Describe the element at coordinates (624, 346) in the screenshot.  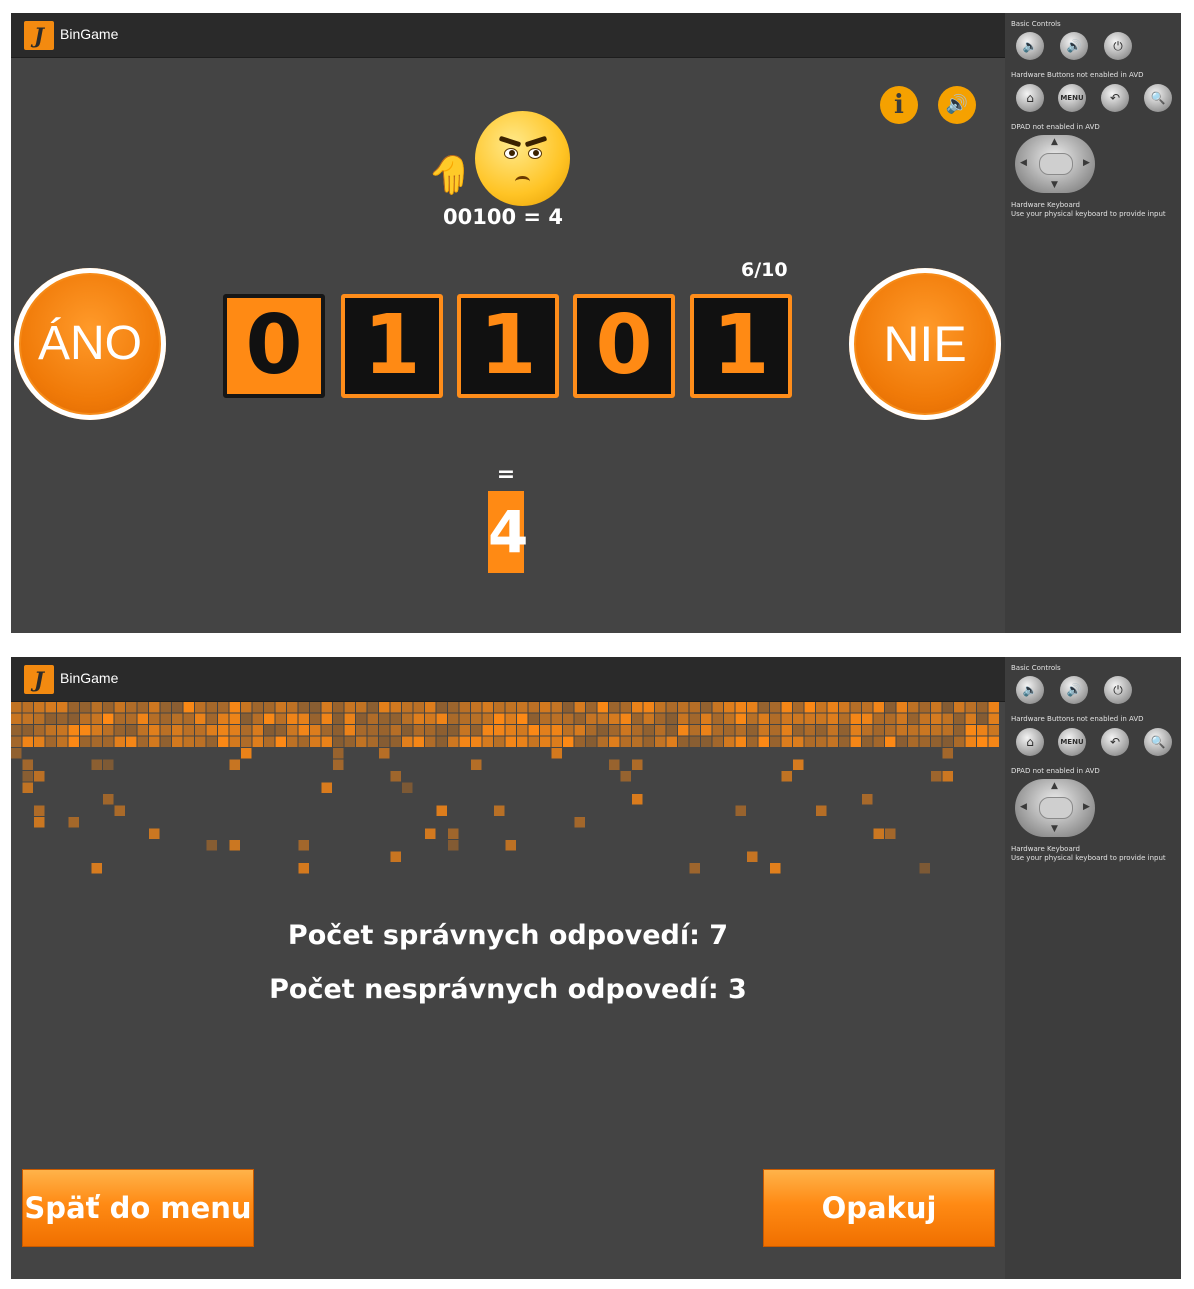
I see `bit-4: 0` at that location.